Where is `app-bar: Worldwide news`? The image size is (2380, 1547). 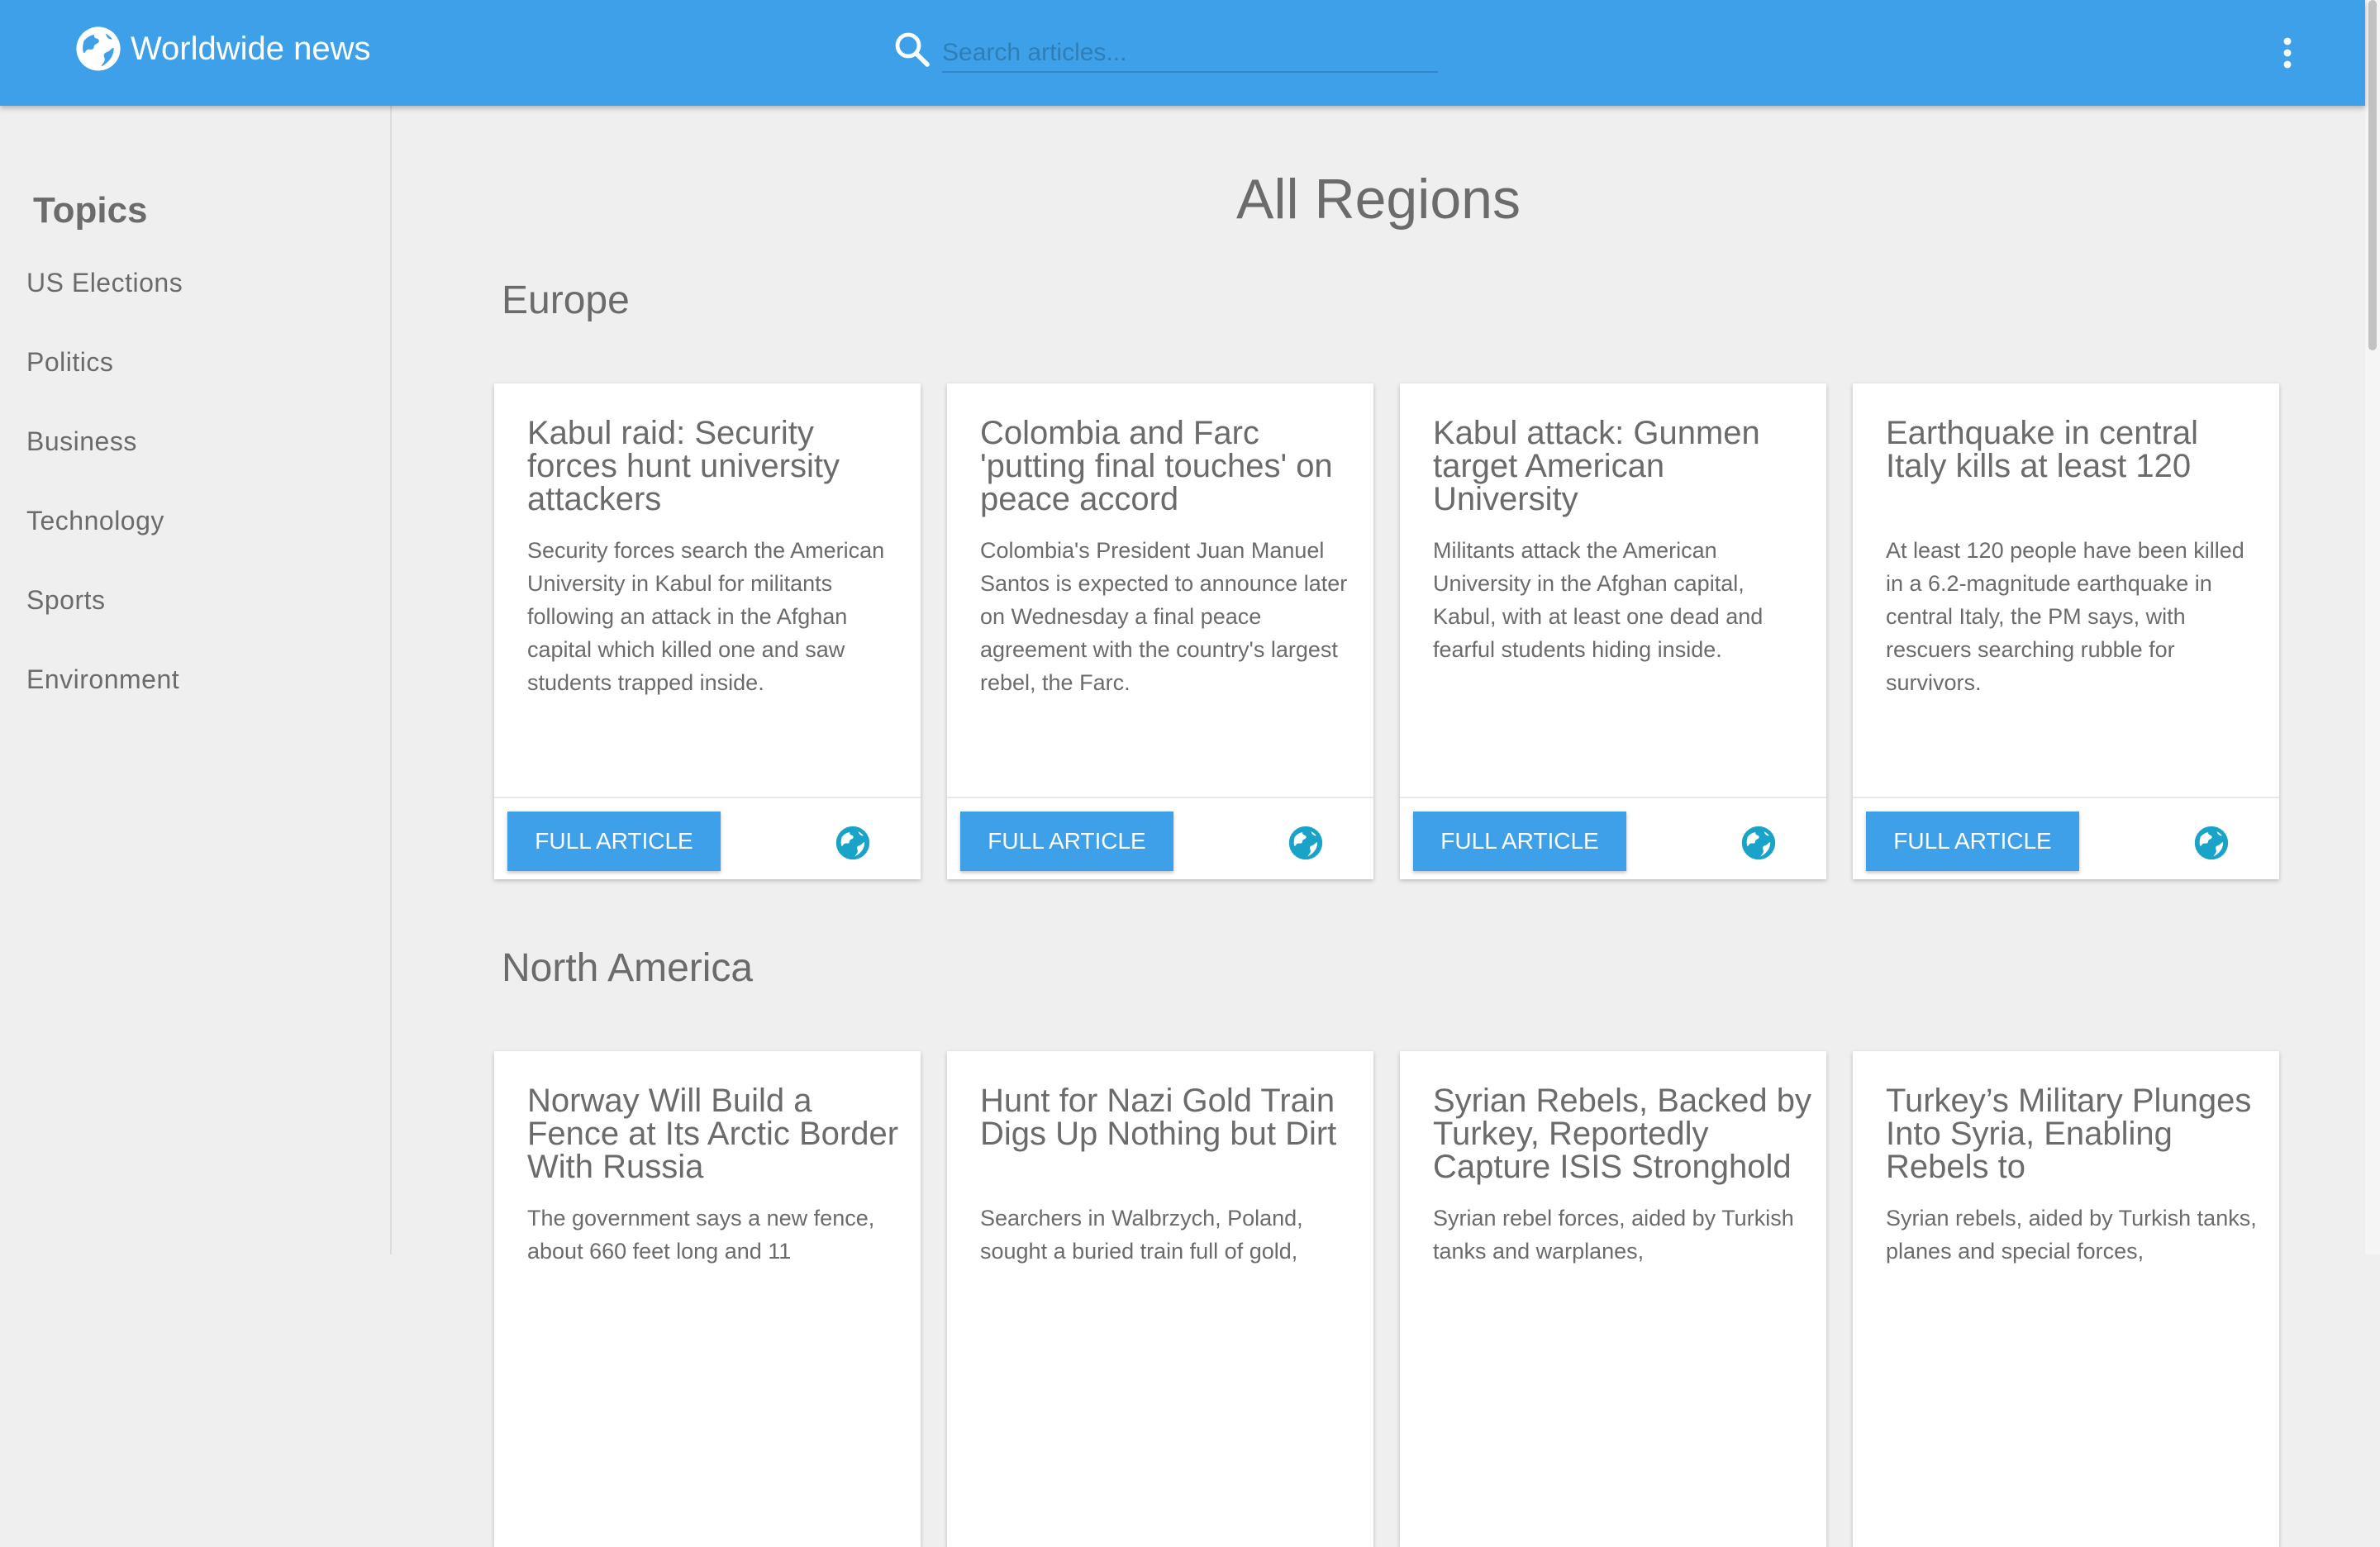
app-bar: Worldwide news is located at coordinates (1182, 53).